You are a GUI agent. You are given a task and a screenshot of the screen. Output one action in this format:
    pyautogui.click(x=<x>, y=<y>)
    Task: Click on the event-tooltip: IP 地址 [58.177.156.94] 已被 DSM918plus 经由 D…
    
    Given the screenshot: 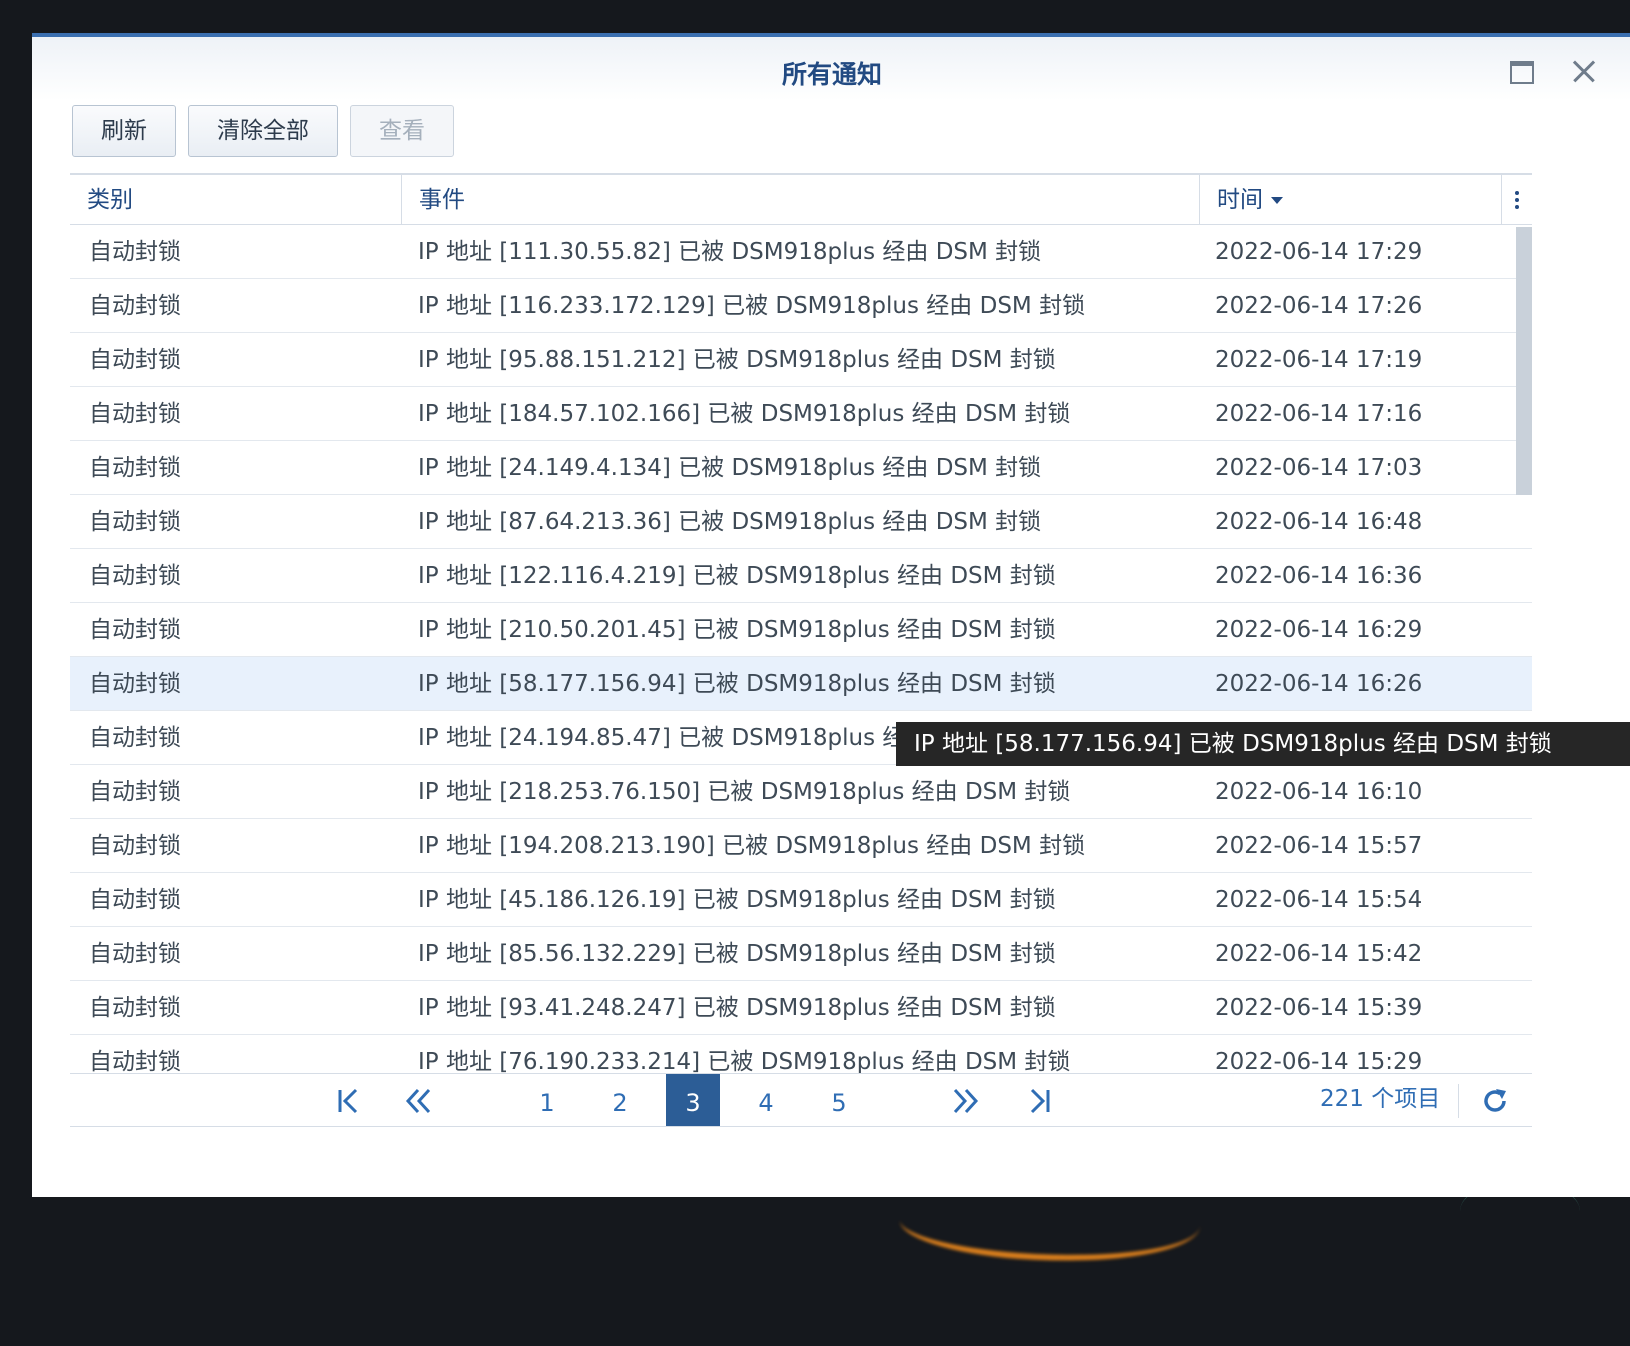 What is the action you would take?
    pyautogui.click(x=1263, y=744)
    